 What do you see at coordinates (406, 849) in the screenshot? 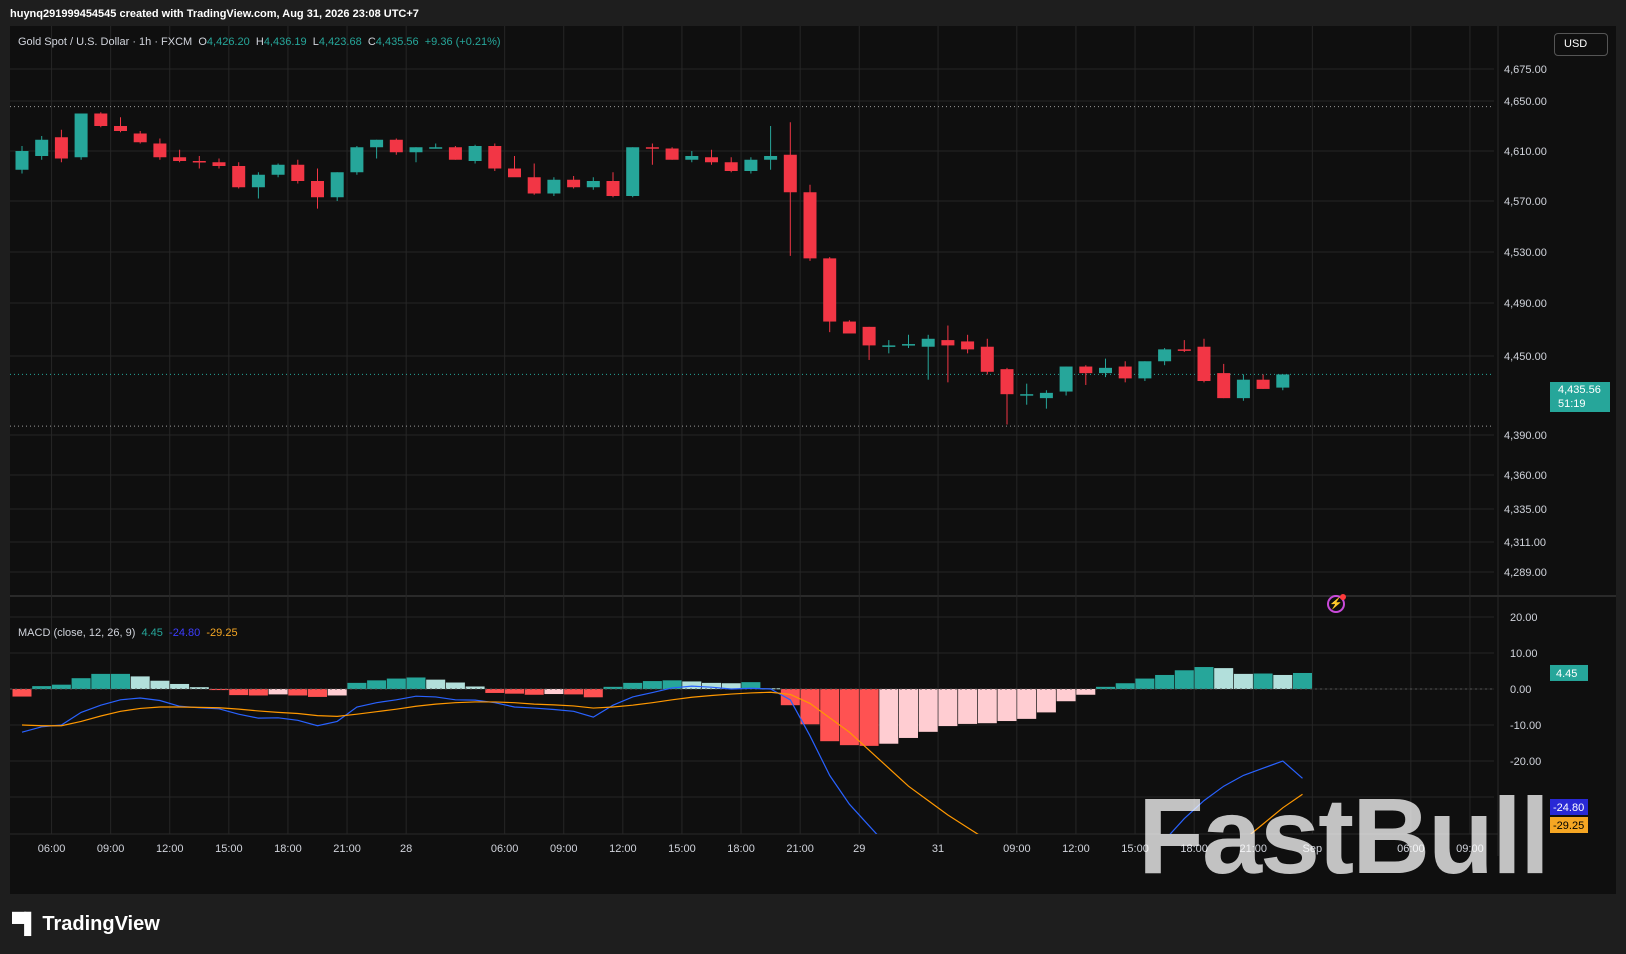
I see `time-tick-label: 28` at bounding box center [406, 849].